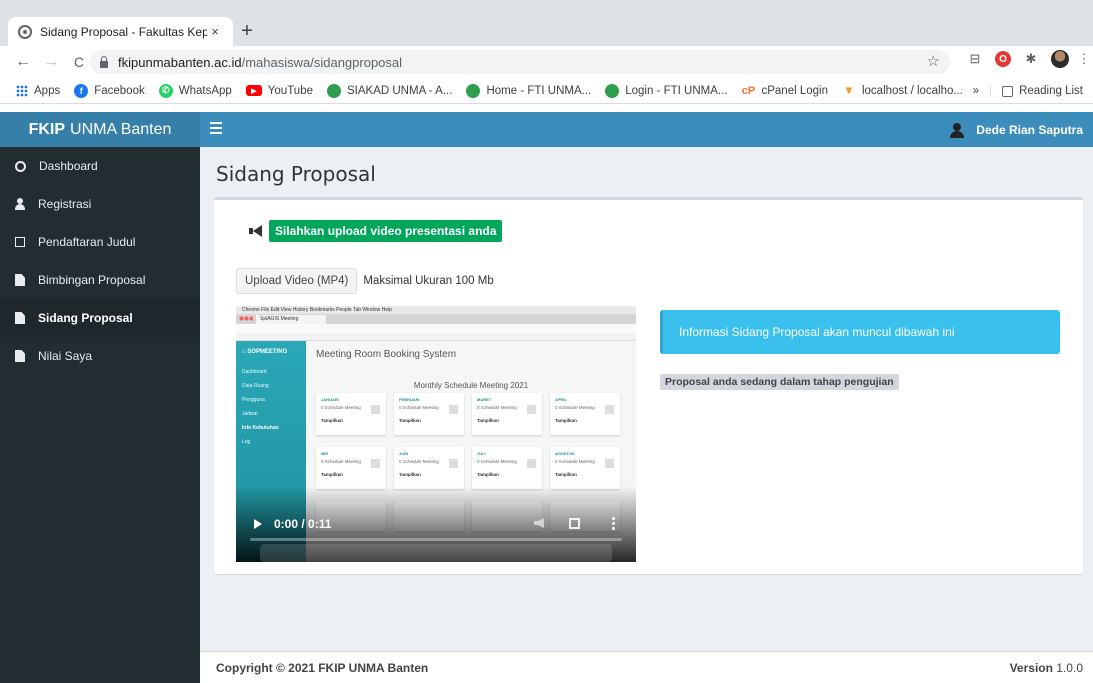 The height and width of the screenshot is (683, 1093). Describe the element at coordinates (1031, 59) in the screenshot. I see `puzzle-extensions-icon: ✱` at that location.